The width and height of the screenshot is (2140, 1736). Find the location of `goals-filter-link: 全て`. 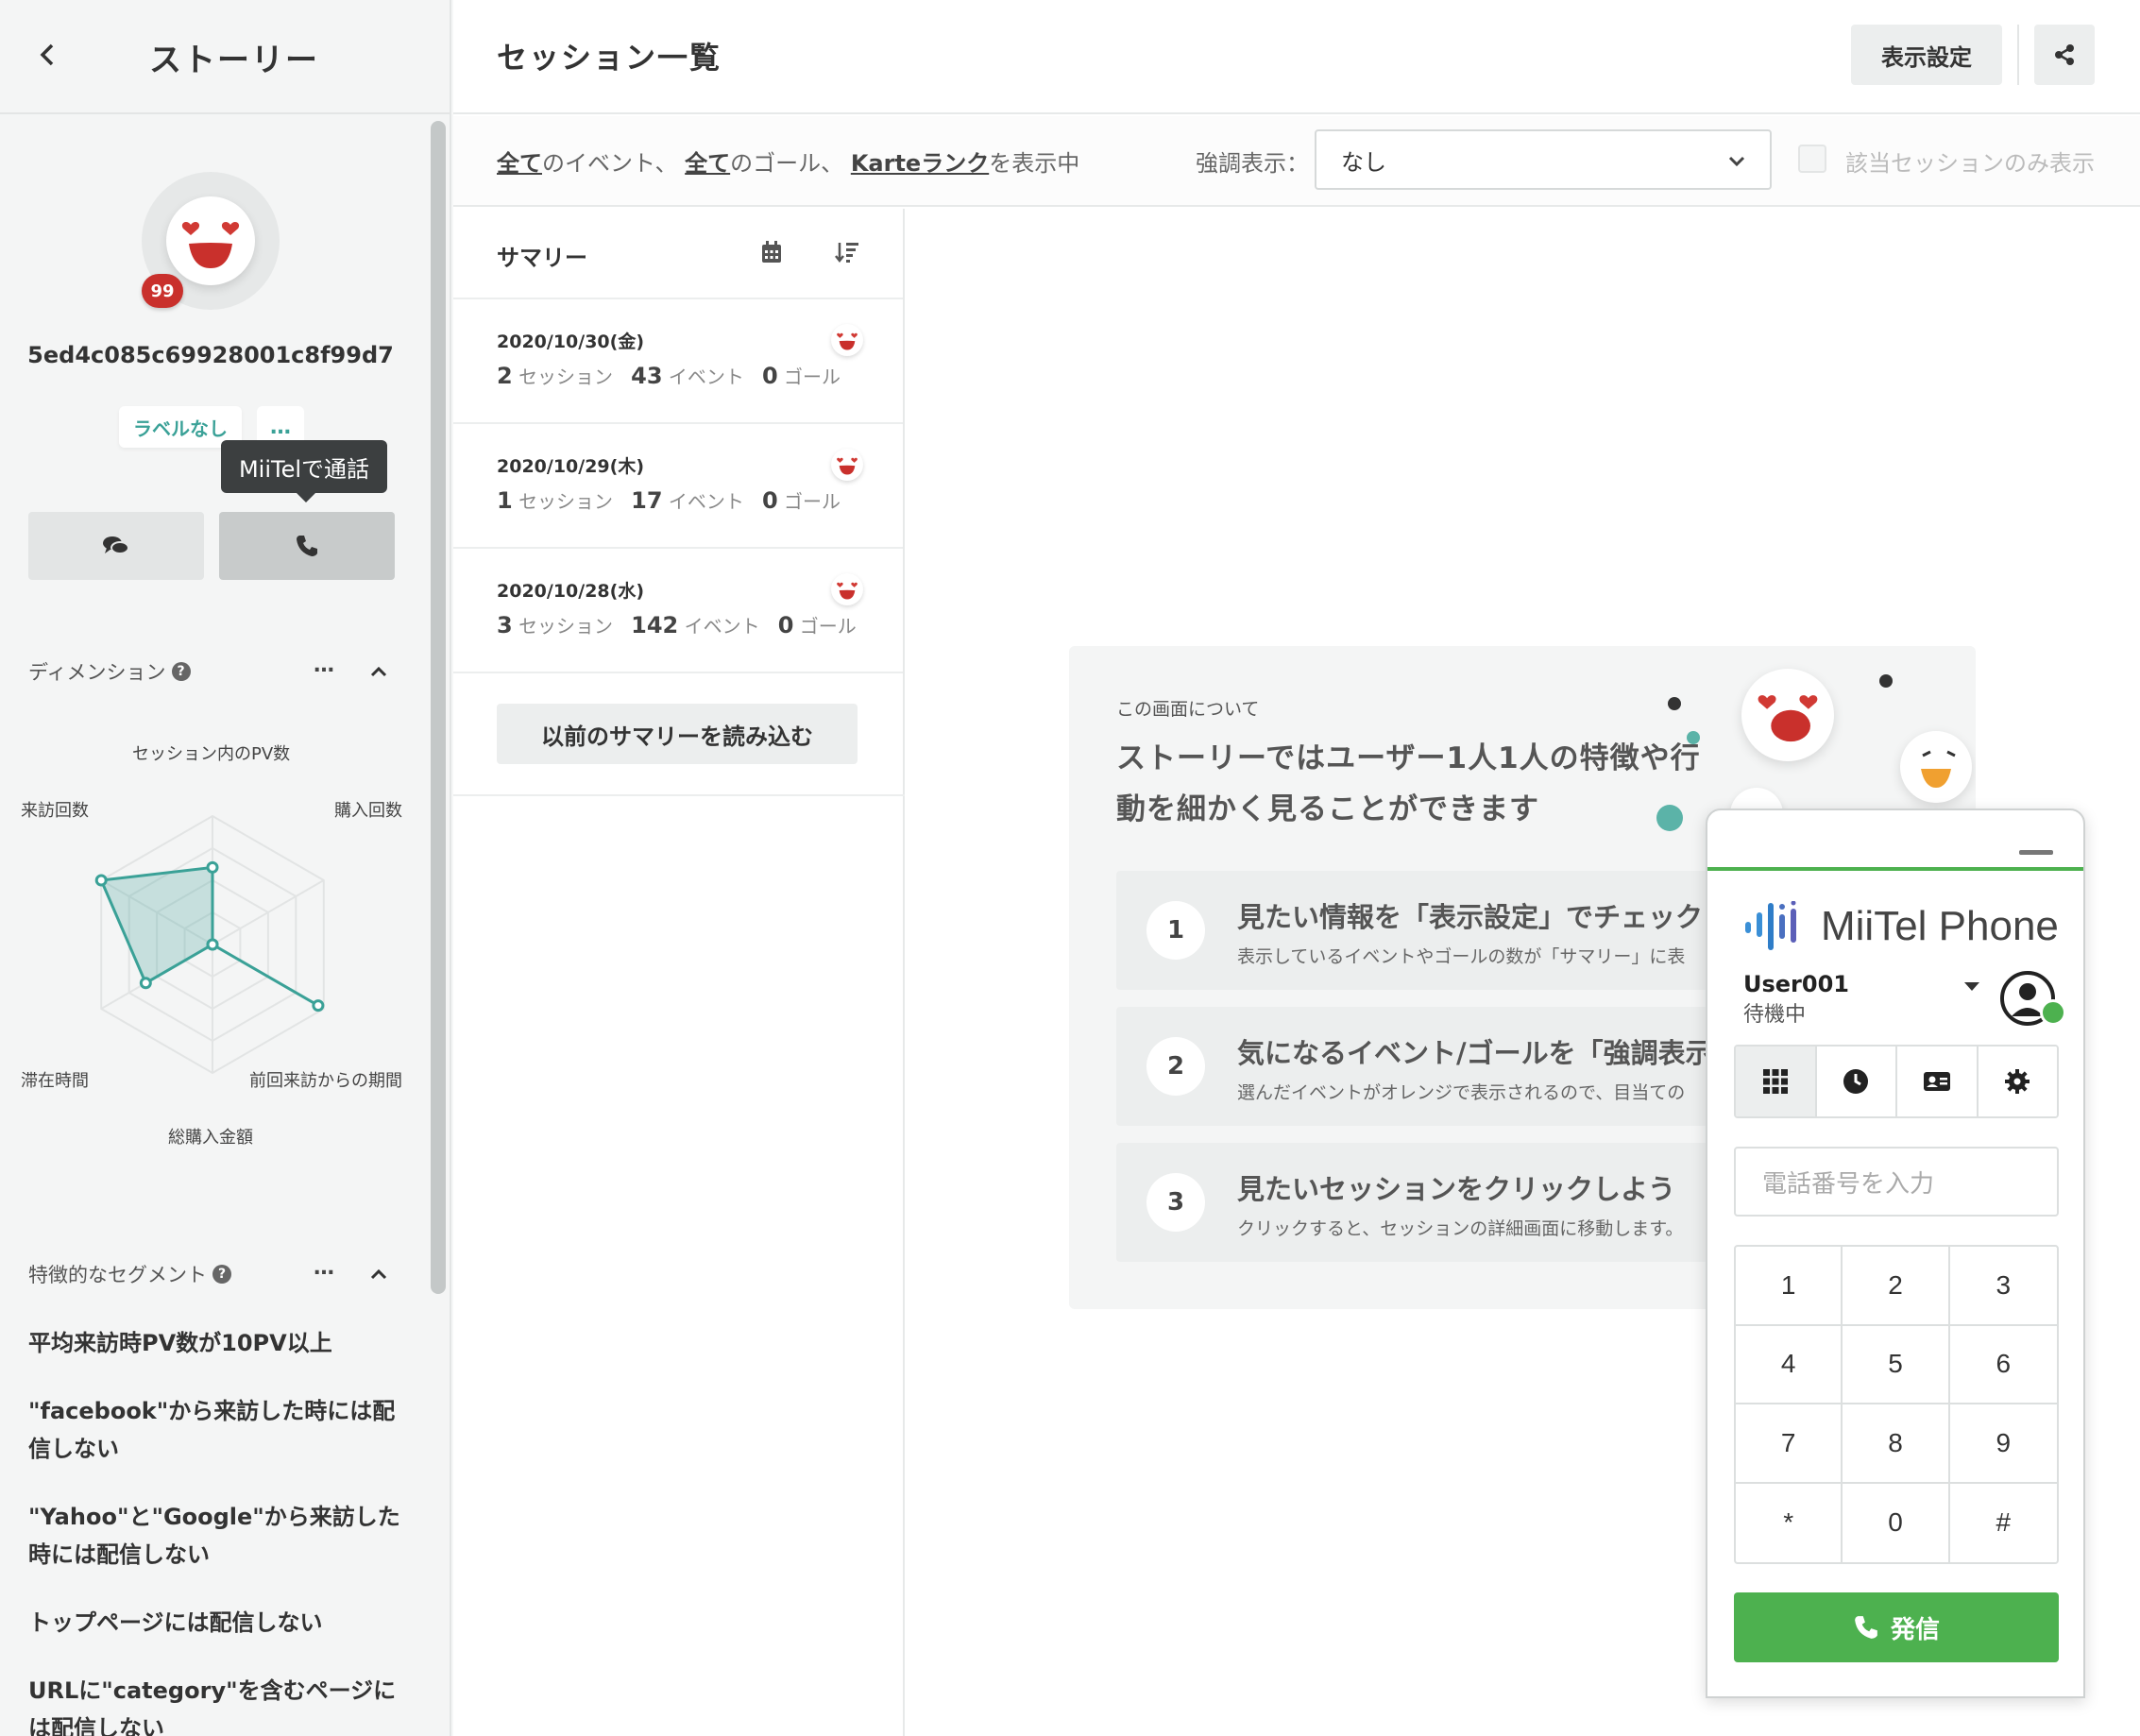

goals-filter-link: 全て is located at coordinates (708, 164).